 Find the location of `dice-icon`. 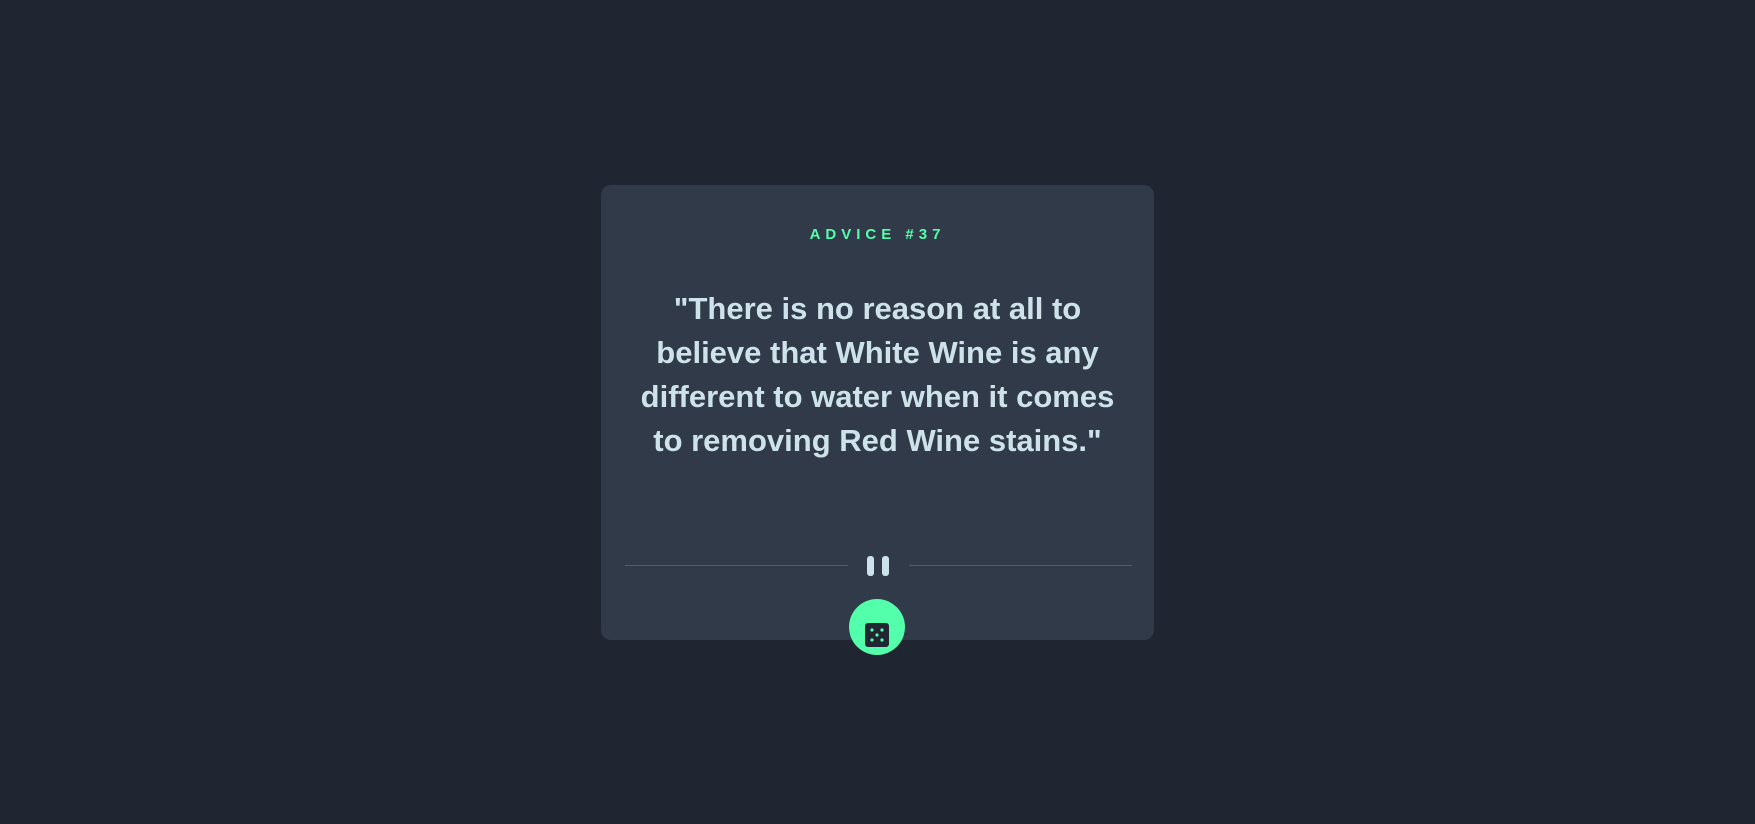

dice-icon is located at coordinates (877, 635).